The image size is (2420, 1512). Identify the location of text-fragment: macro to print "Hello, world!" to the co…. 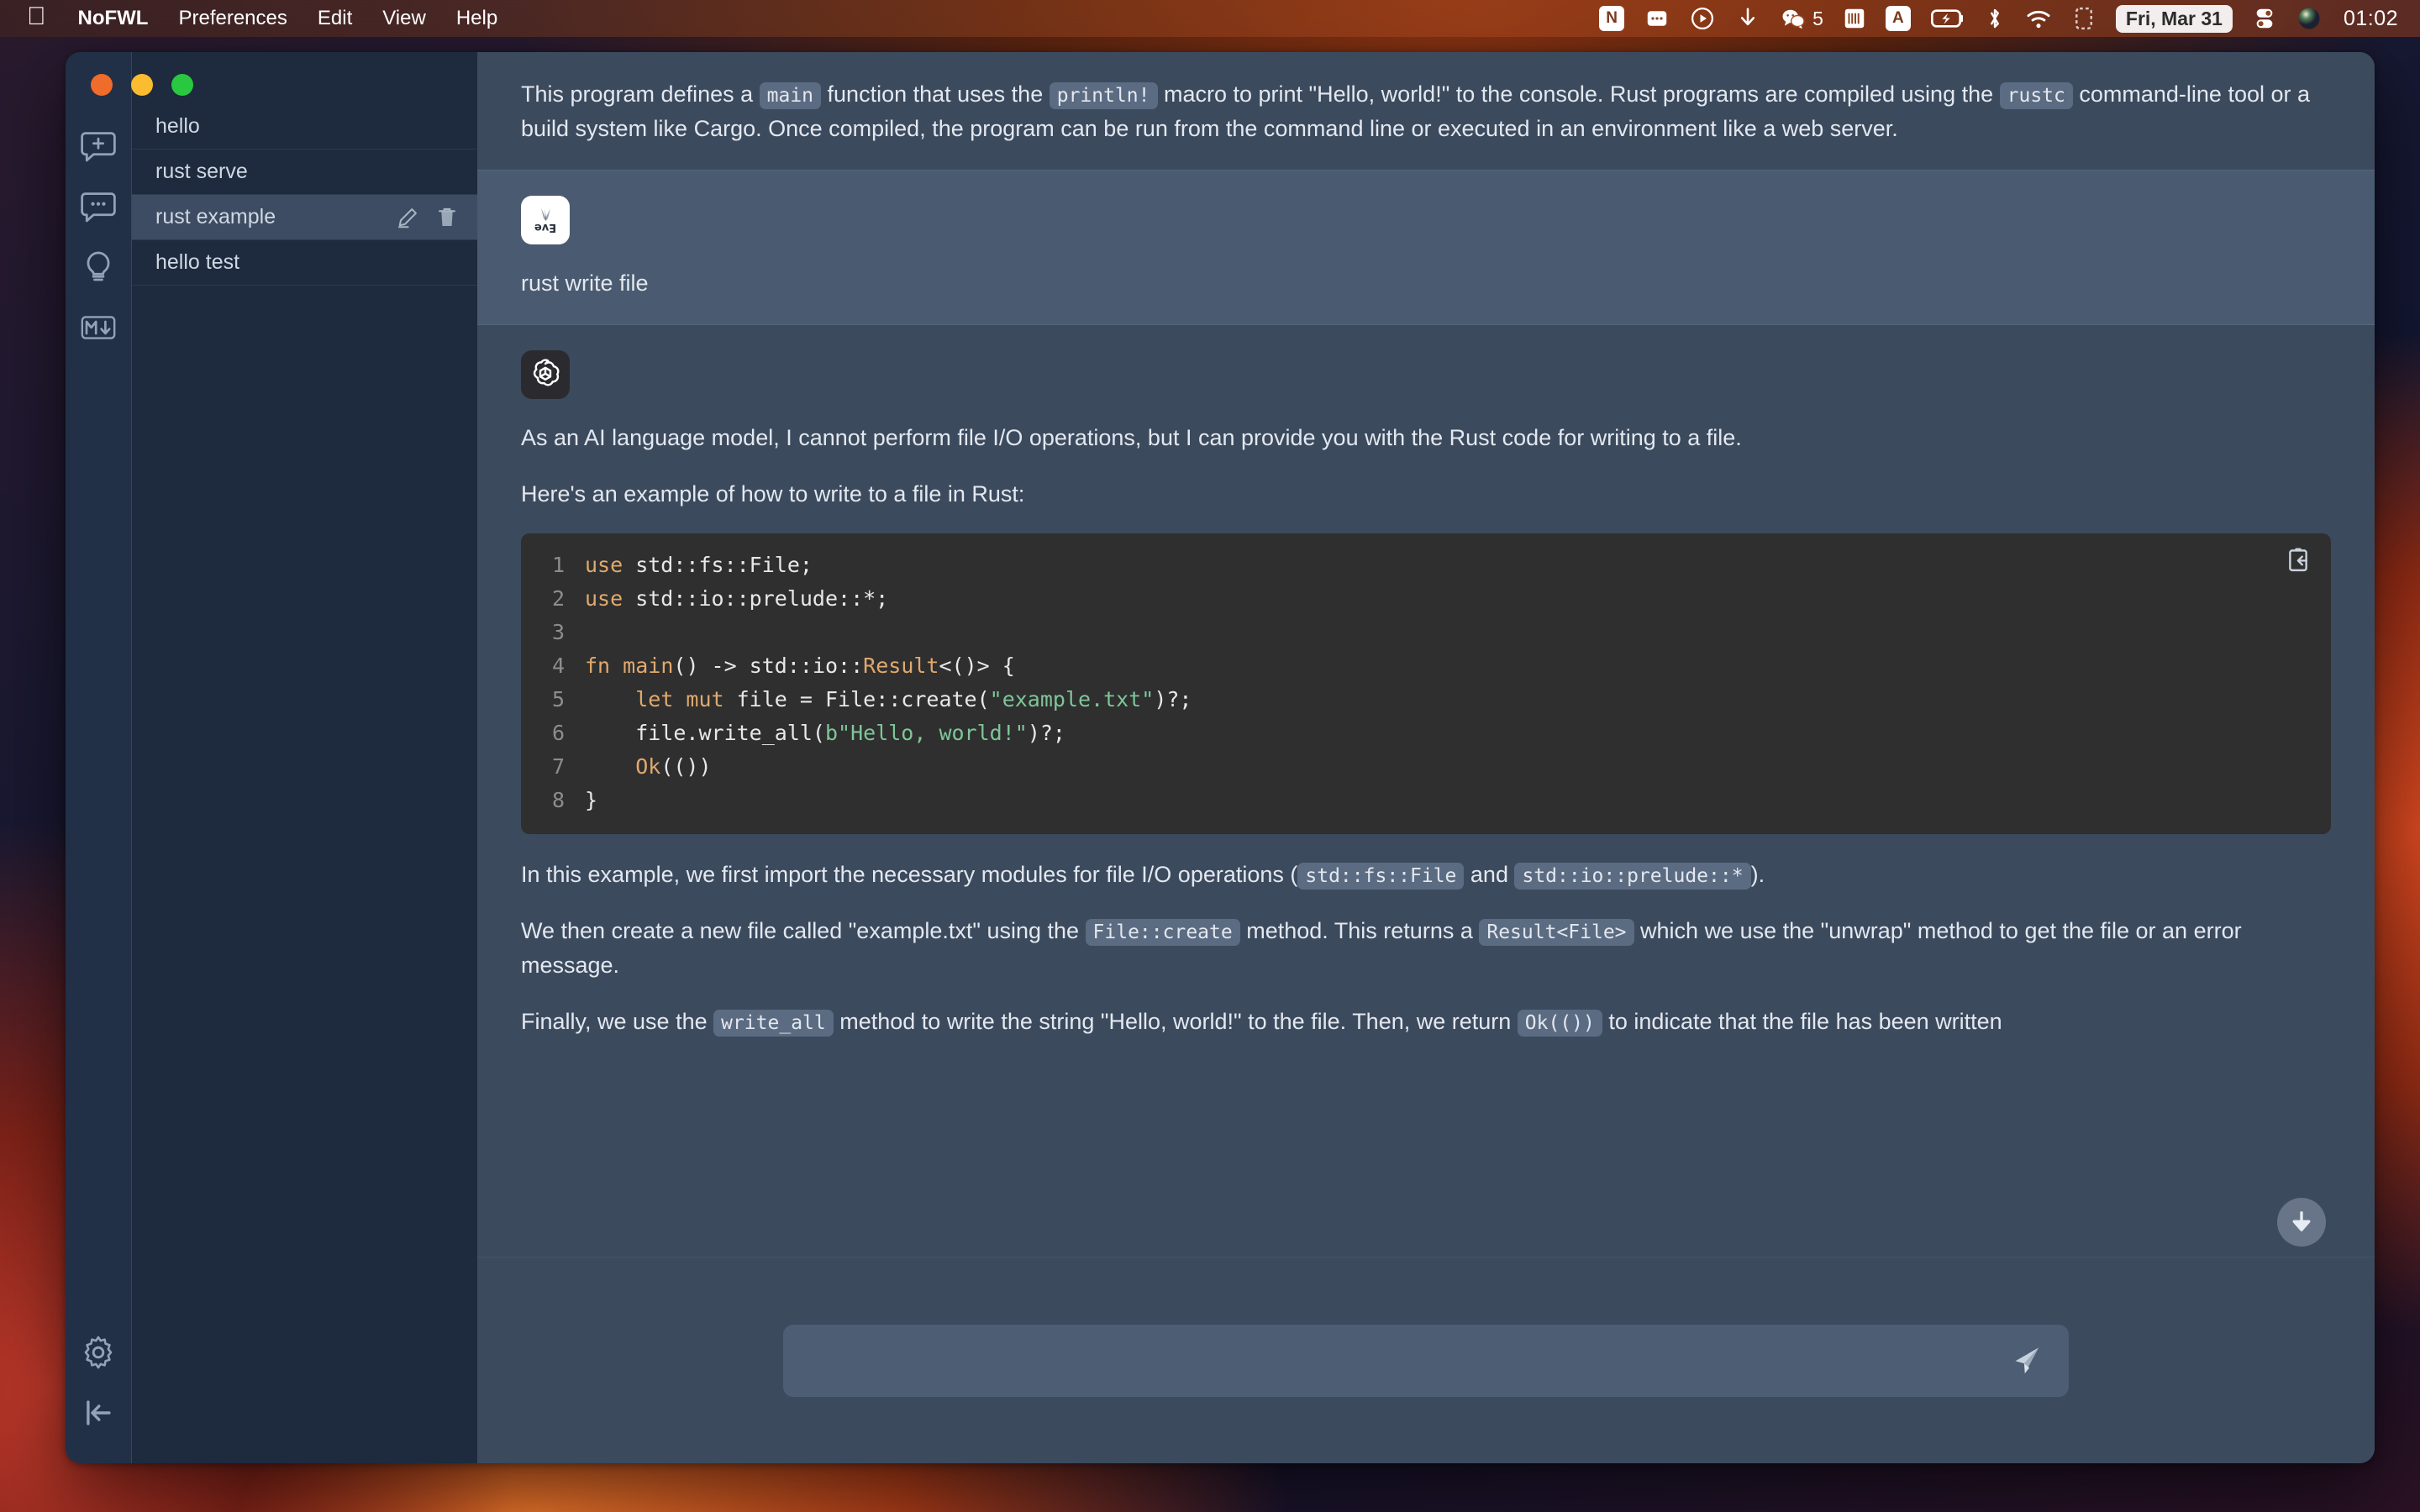
(1578, 94).